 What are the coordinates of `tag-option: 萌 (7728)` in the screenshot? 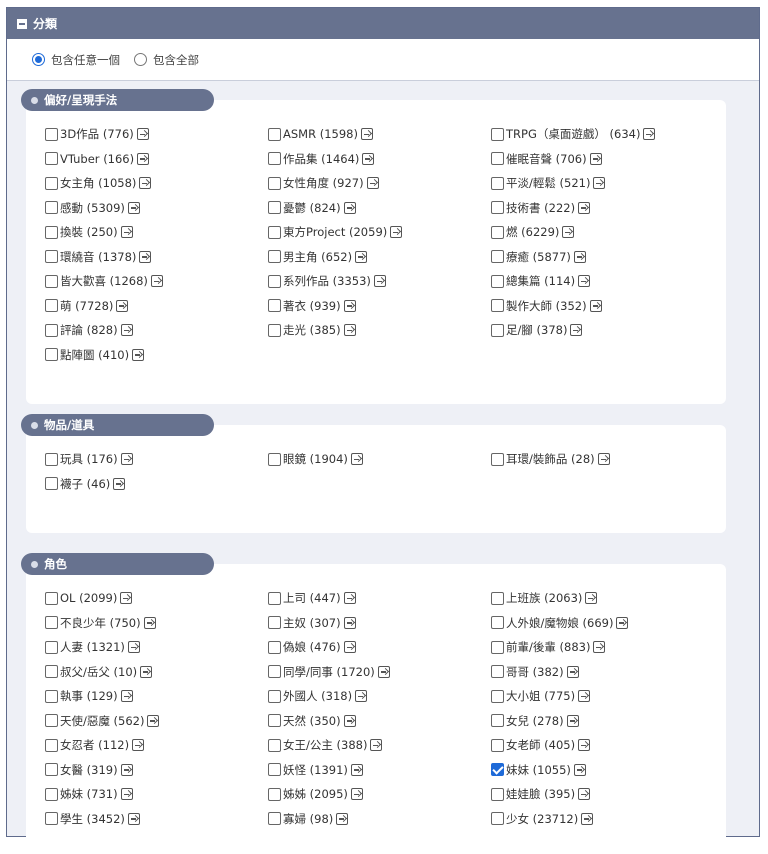 It's located at (87, 306).